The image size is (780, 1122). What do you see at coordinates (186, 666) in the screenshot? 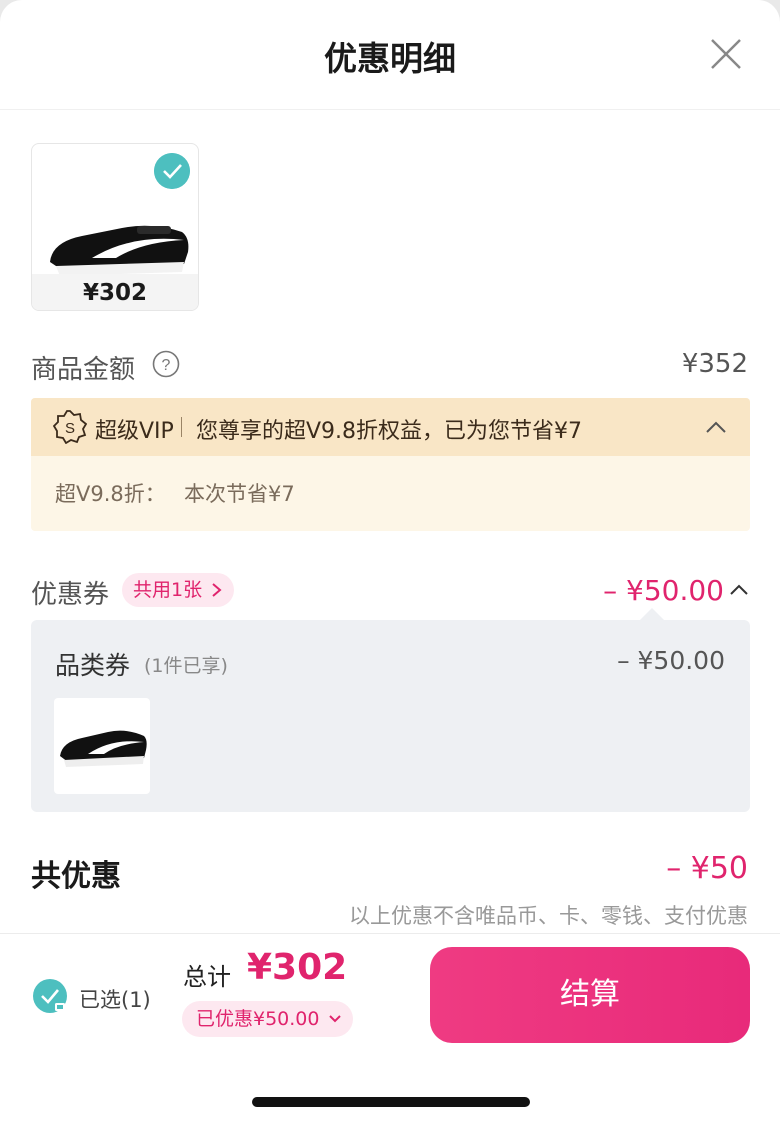
I see `category-coupon-sub: (1件已享)` at bounding box center [186, 666].